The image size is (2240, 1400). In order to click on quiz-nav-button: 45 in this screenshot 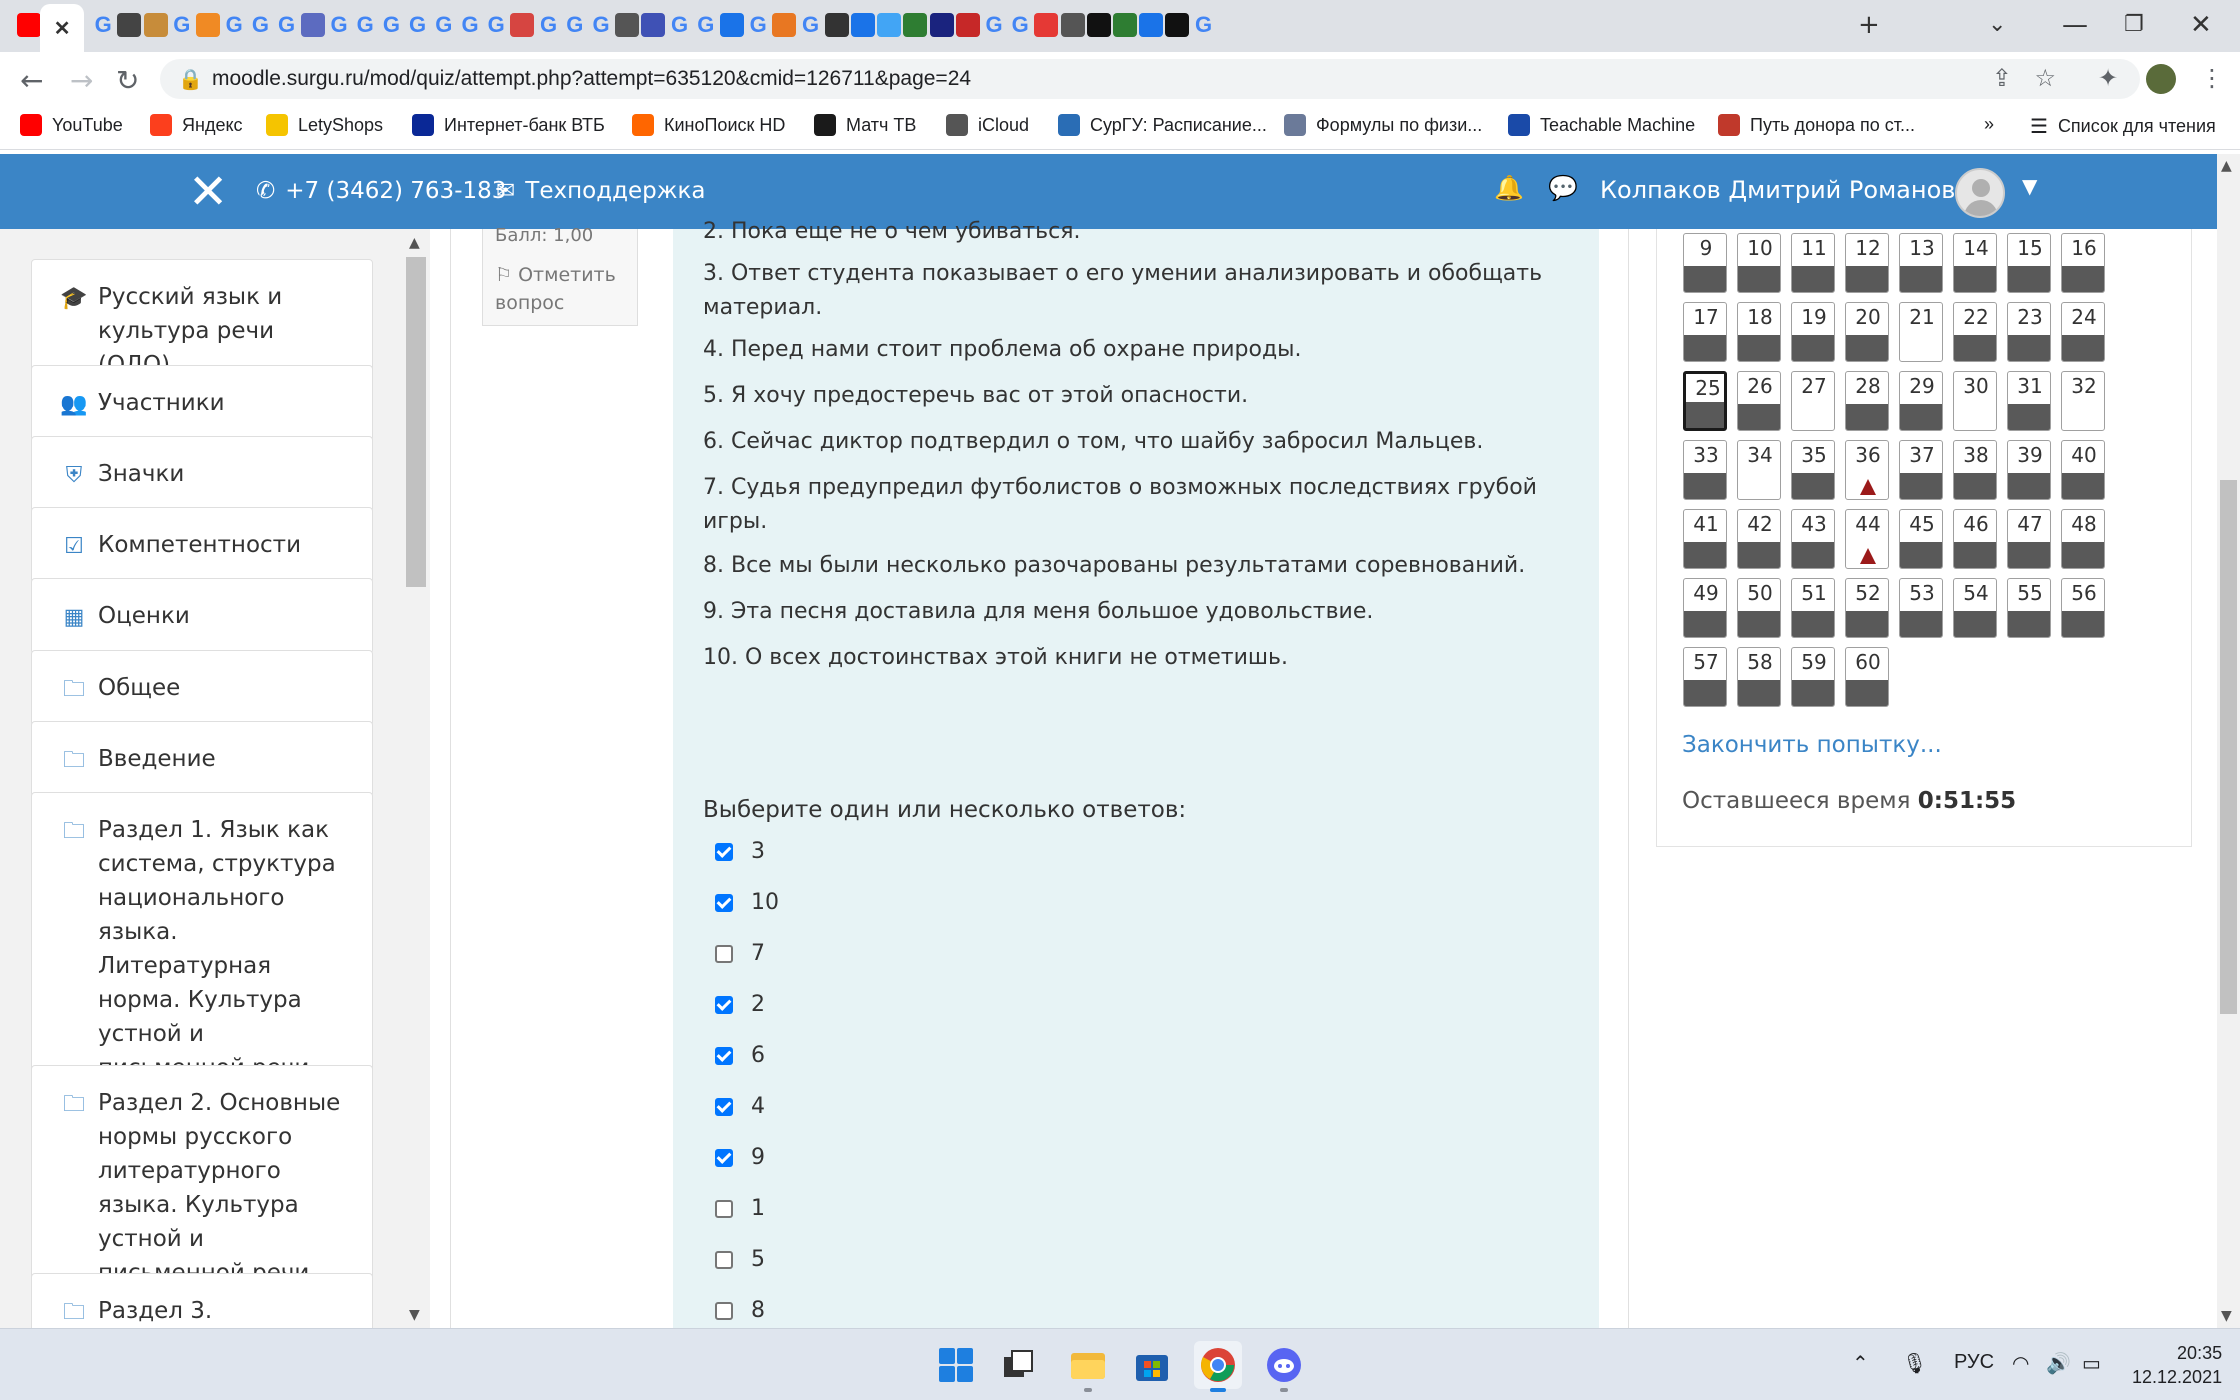, I will do `click(1921, 539)`.